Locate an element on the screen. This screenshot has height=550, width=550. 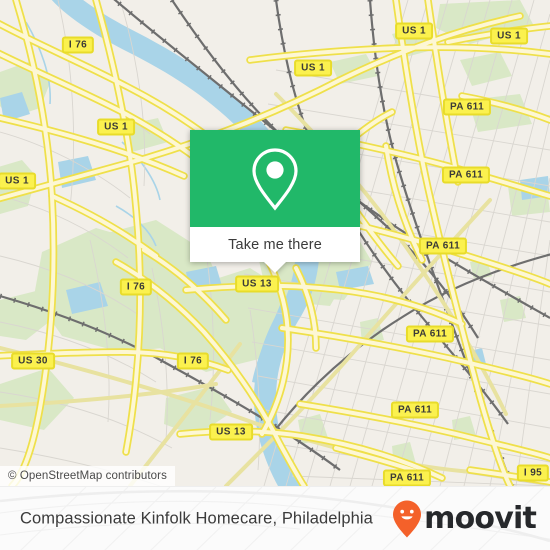
moovit-wordmark: moovit is located at coordinates (480, 518).